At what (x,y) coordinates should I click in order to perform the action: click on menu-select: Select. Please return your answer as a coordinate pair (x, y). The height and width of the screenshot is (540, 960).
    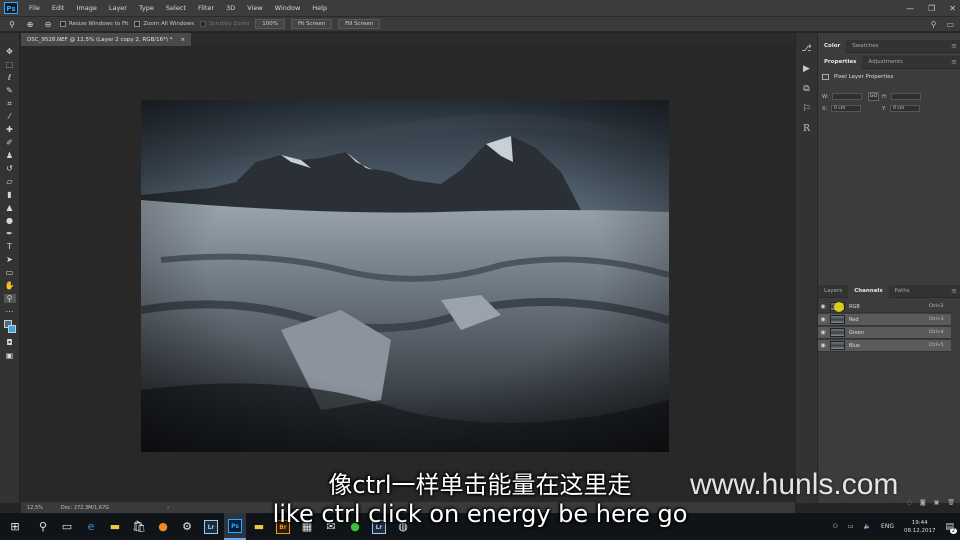
    Looking at the image, I should click on (176, 8).